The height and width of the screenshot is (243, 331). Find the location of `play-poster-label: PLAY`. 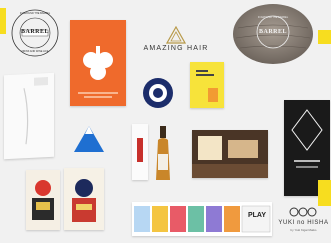

play-poster-label: PLAY is located at coordinates (257, 215).